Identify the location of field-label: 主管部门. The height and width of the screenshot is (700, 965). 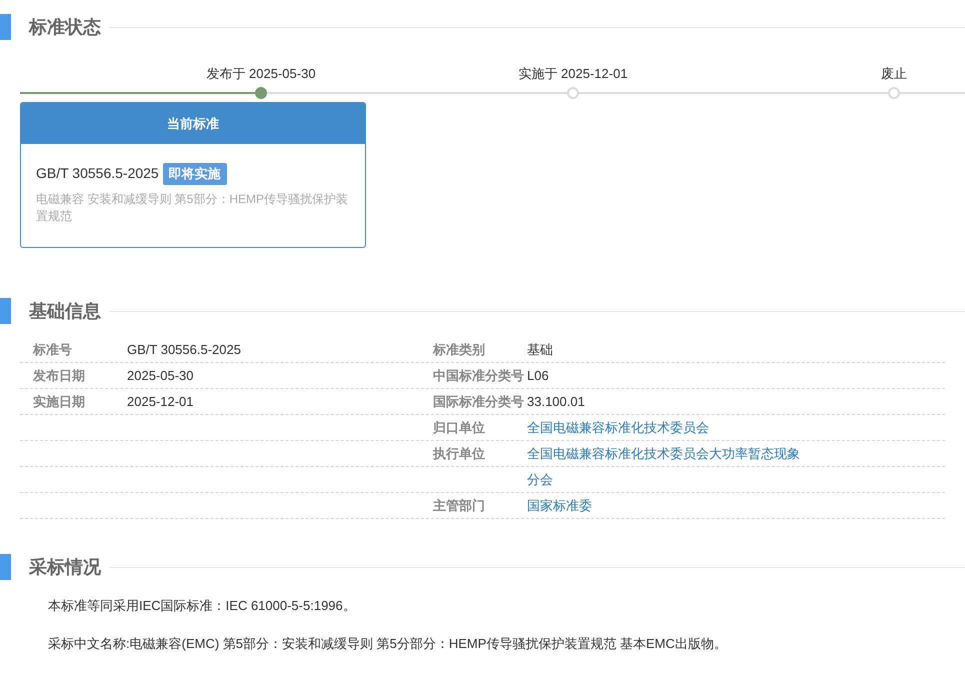
(459, 506).